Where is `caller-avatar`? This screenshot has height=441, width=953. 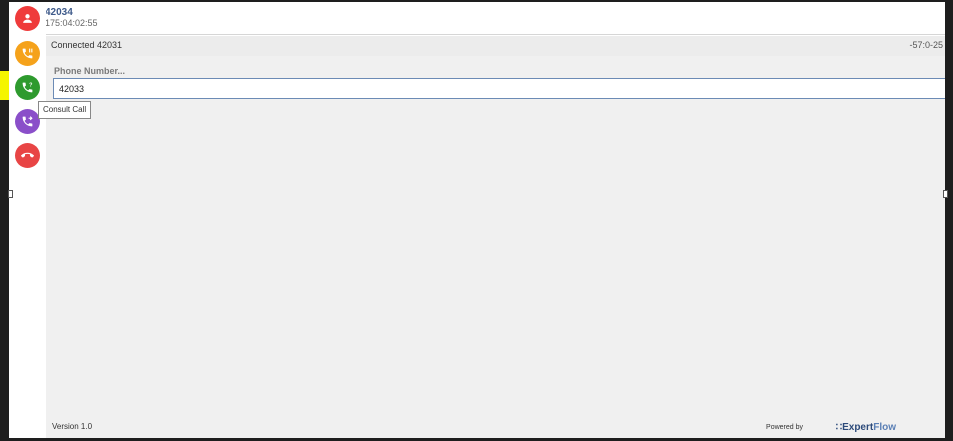
caller-avatar is located at coordinates (27, 18).